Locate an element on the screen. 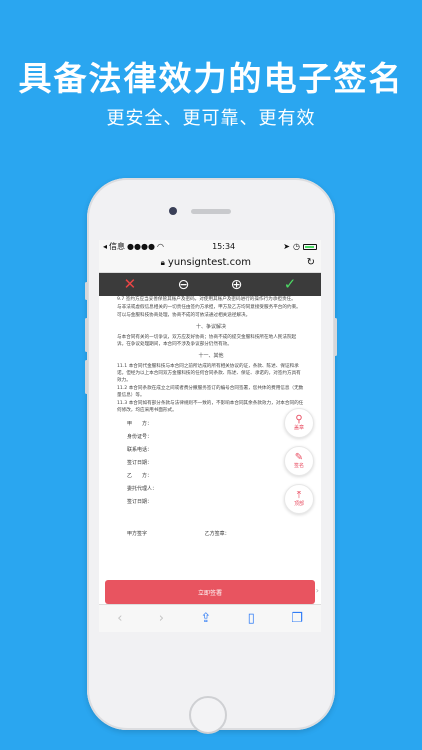 The image size is (422, 750). bookmarks-icon: ▯ is located at coordinates (251, 618).